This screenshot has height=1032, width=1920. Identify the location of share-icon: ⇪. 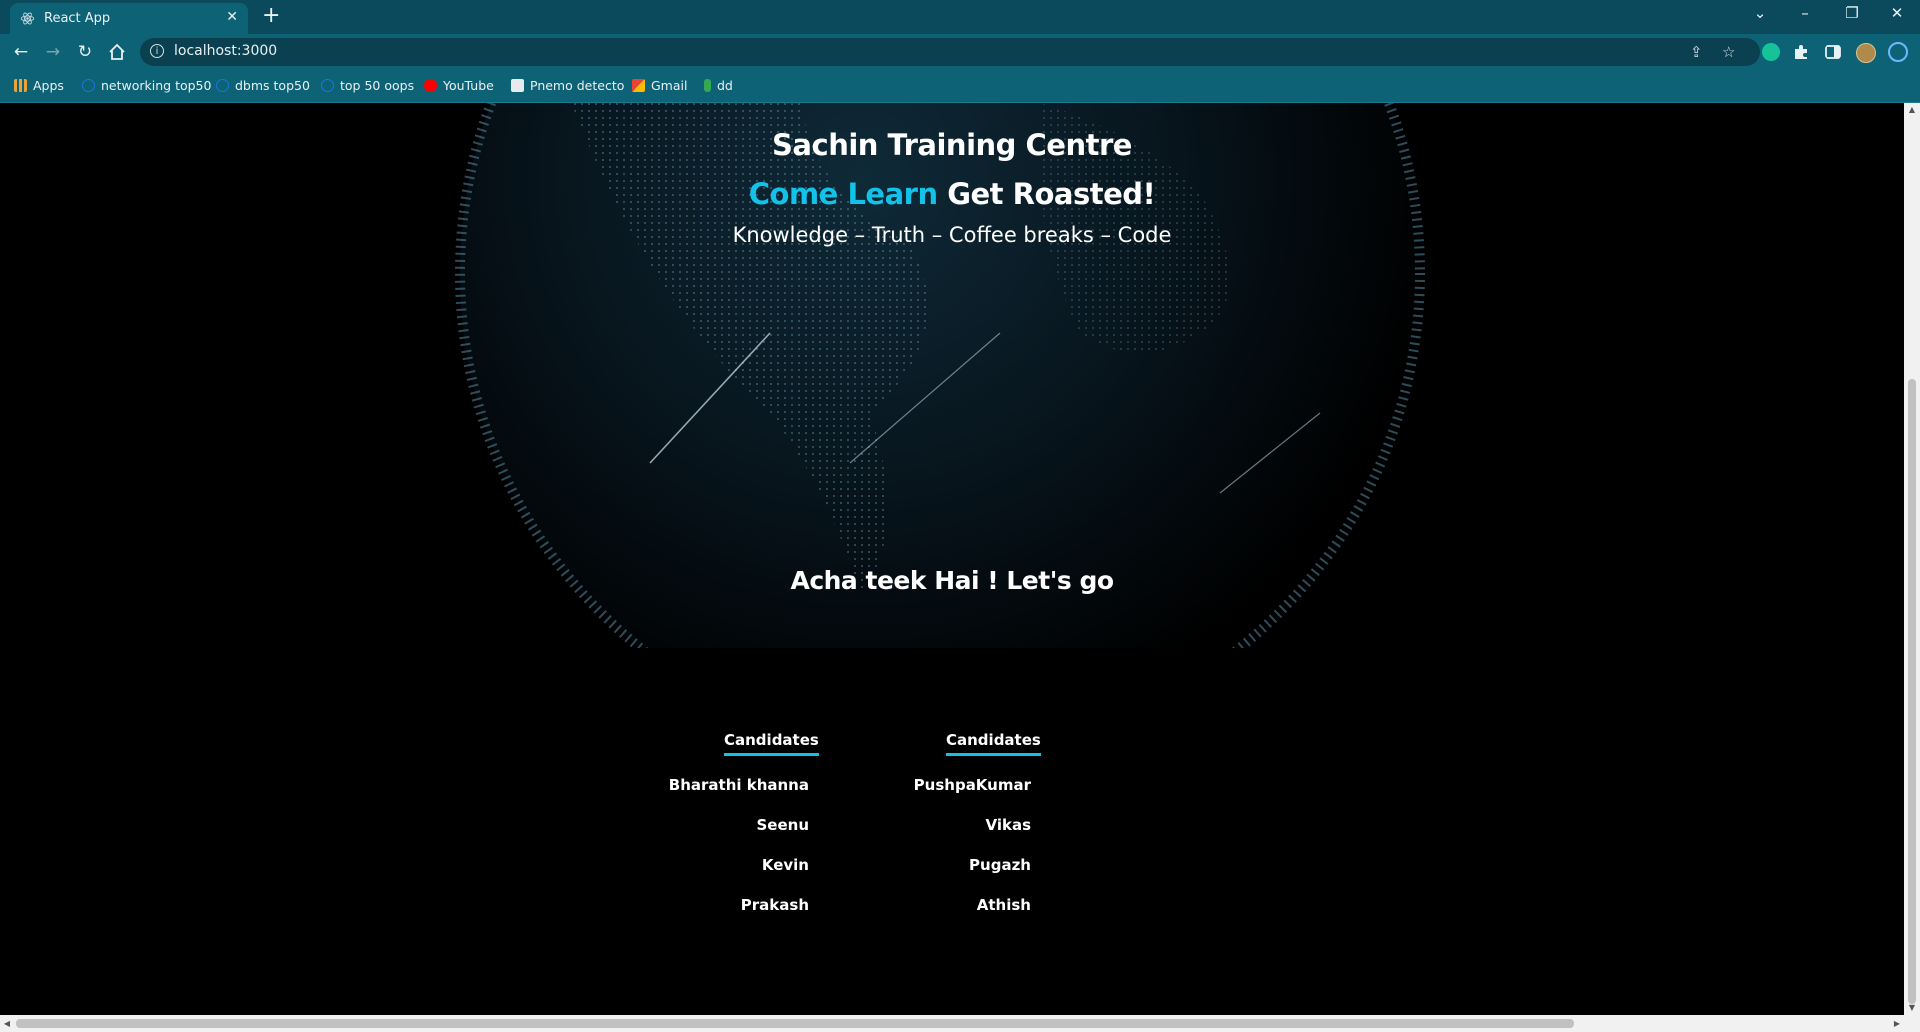
(1696, 52).